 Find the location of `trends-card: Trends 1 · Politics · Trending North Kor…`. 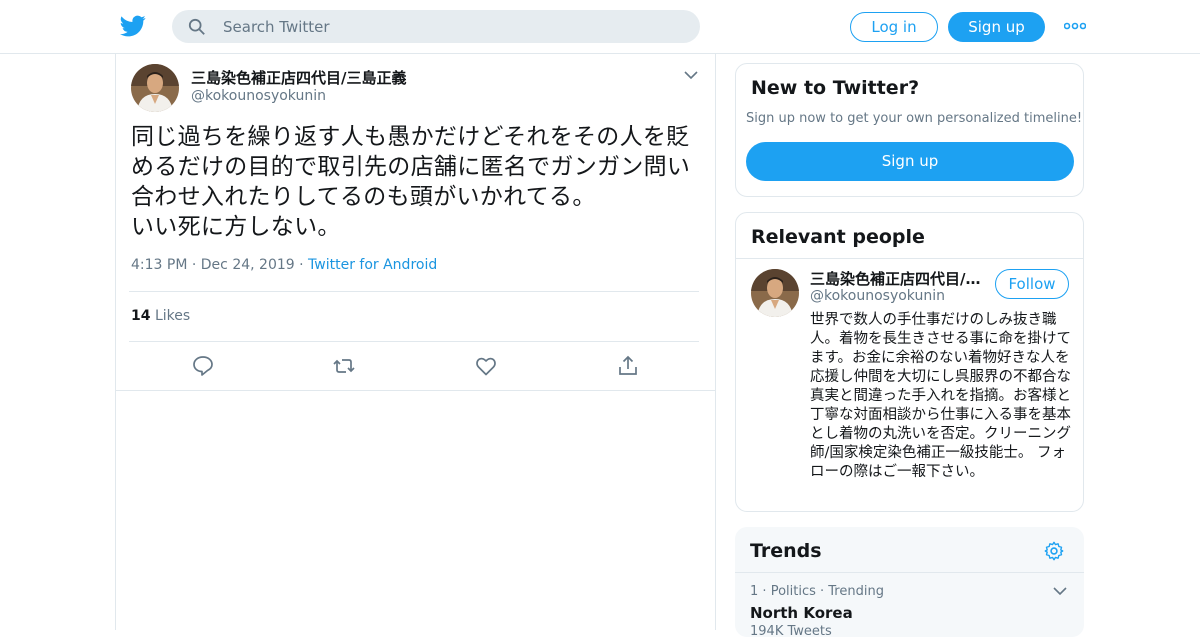

trends-card: Trends 1 · Politics · Trending North Kor… is located at coordinates (909, 582).